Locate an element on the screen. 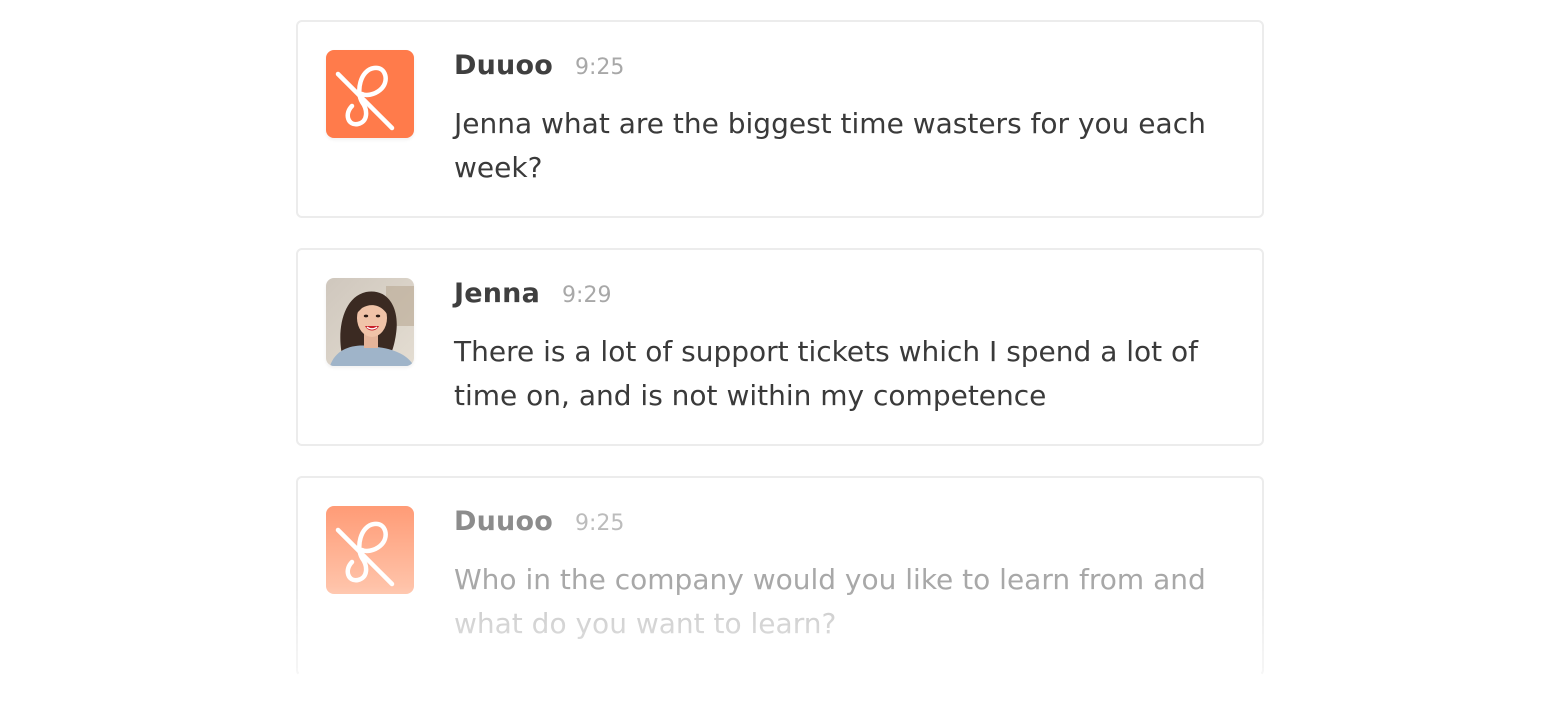 The height and width of the screenshot is (706, 1560). author-name: Jenna is located at coordinates (497, 293).